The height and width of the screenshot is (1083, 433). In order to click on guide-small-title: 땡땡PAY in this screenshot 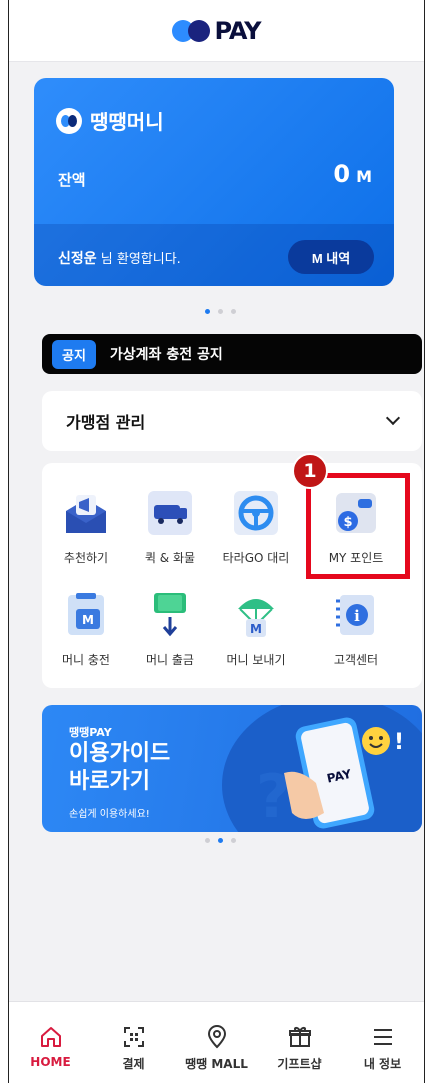, I will do `click(90, 732)`.